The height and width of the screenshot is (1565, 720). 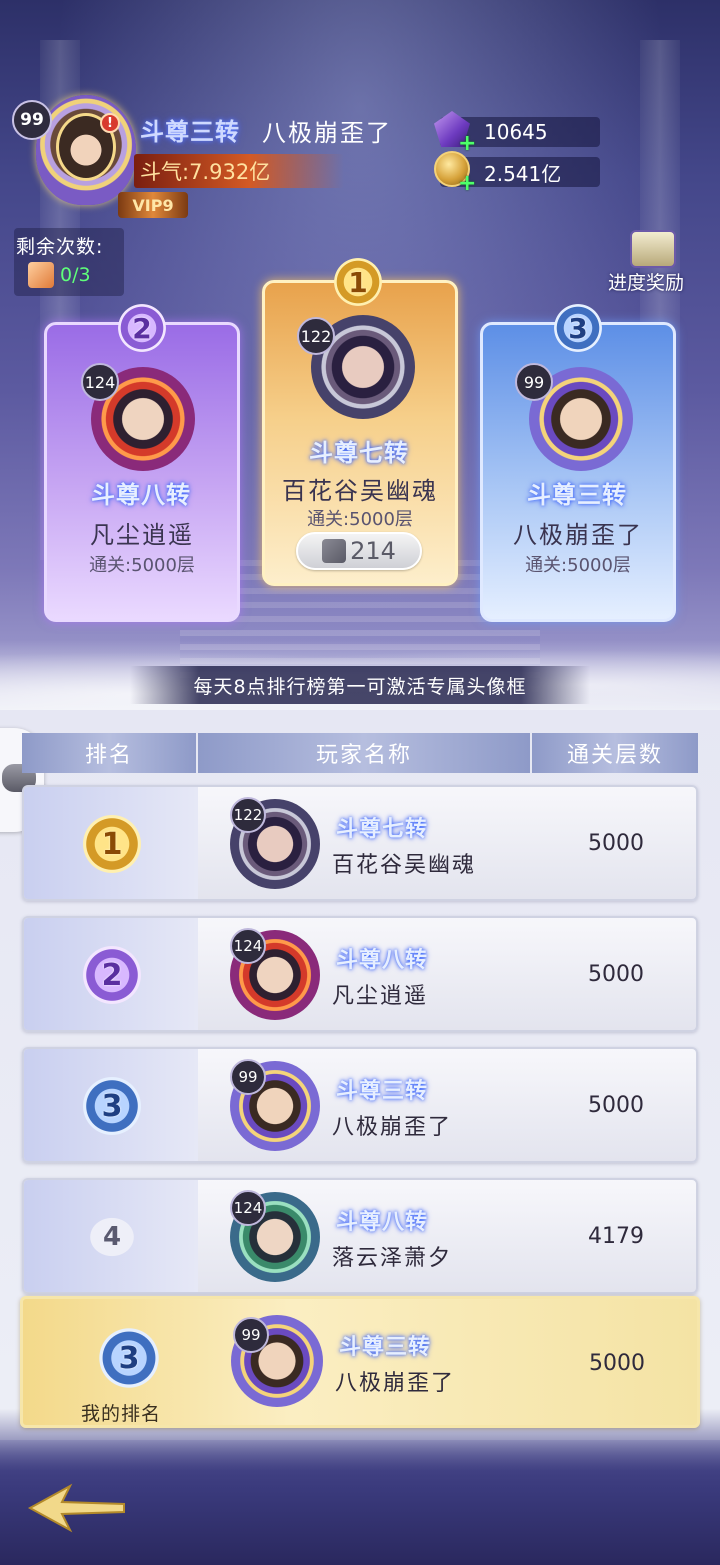 What do you see at coordinates (534, 382) in the screenshot?
I see `podium-level: 99` at bounding box center [534, 382].